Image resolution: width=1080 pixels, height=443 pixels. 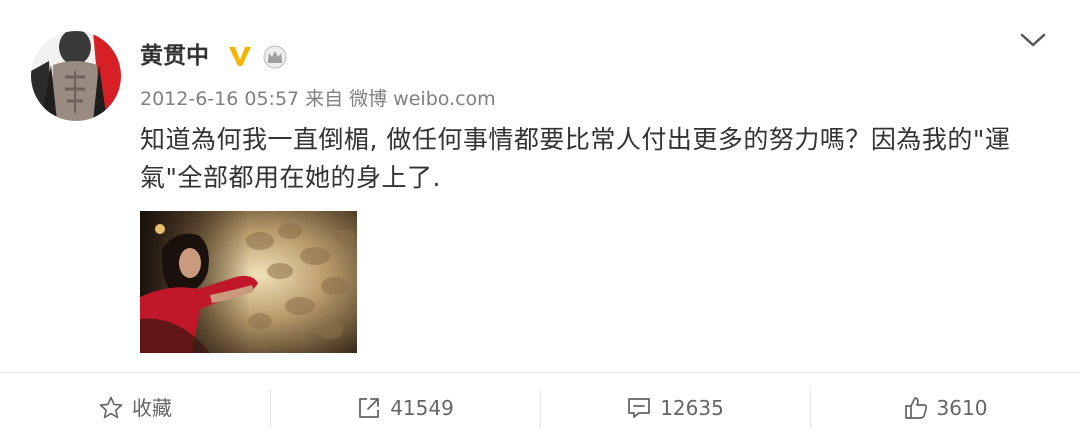 What do you see at coordinates (915, 408) in the screenshot?
I see `thumbs-up-icon` at bounding box center [915, 408].